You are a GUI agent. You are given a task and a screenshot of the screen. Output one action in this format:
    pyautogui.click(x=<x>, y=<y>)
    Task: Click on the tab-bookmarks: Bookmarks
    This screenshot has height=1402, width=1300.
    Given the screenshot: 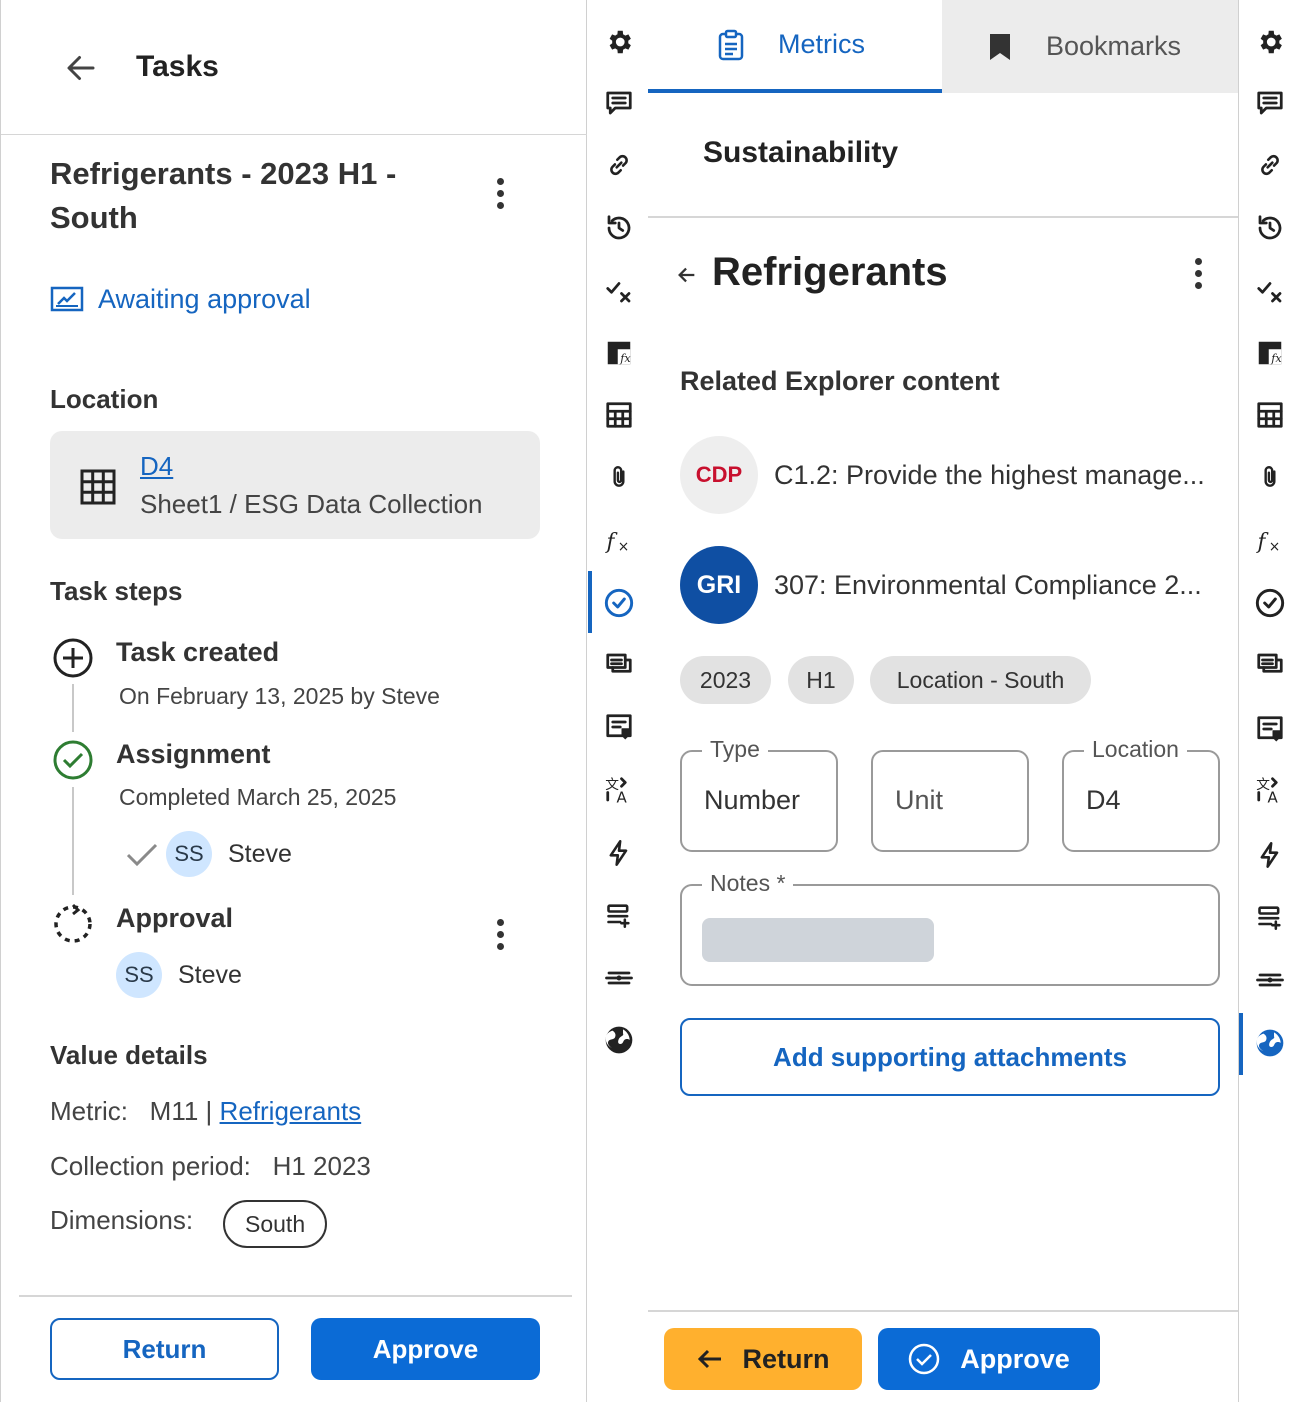 What is the action you would take?
    pyautogui.click(x=1090, y=46)
    